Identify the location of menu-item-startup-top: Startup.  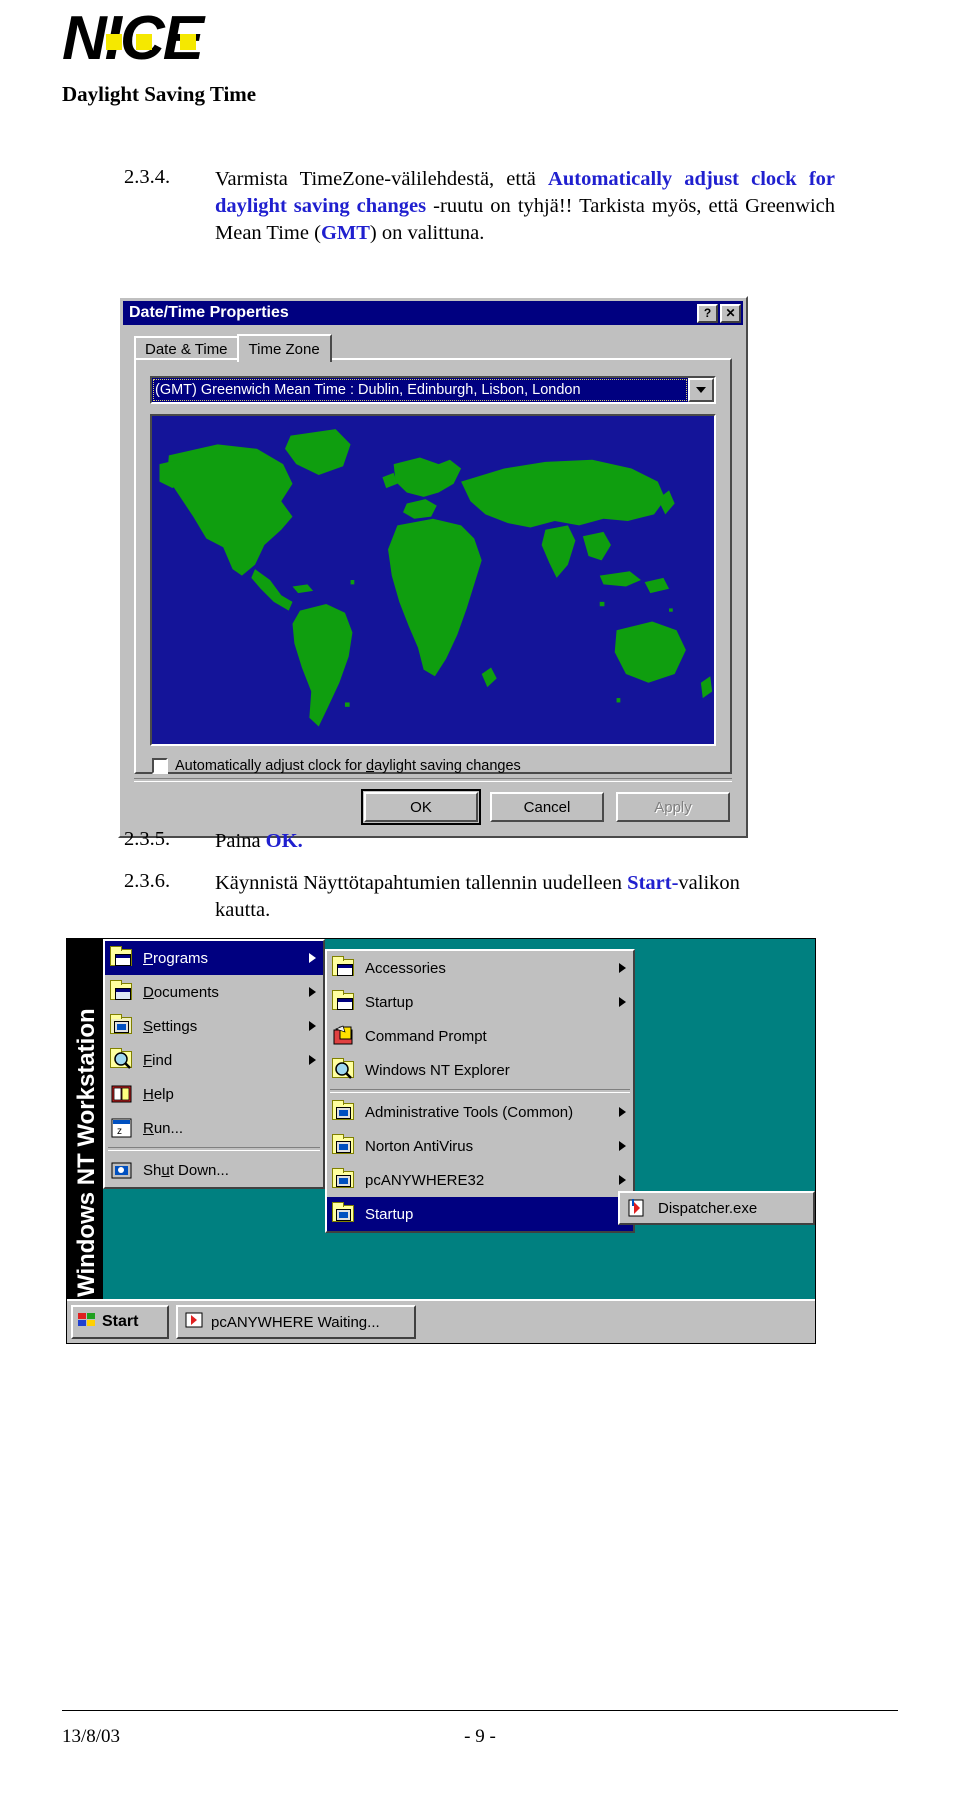
(480, 1002).